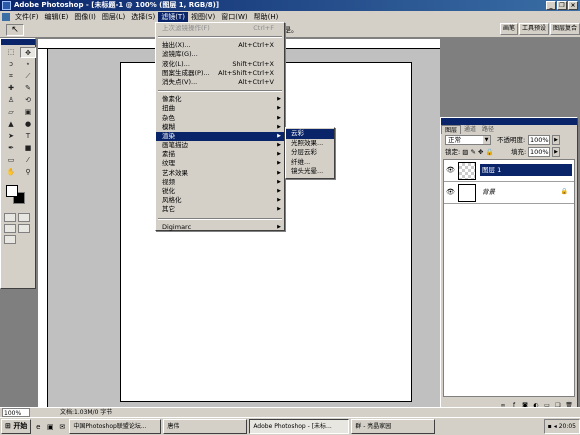  Describe the element at coordinates (564, 29) in the screenshot. I see `well-layer-comps: 图层复合` at that location.